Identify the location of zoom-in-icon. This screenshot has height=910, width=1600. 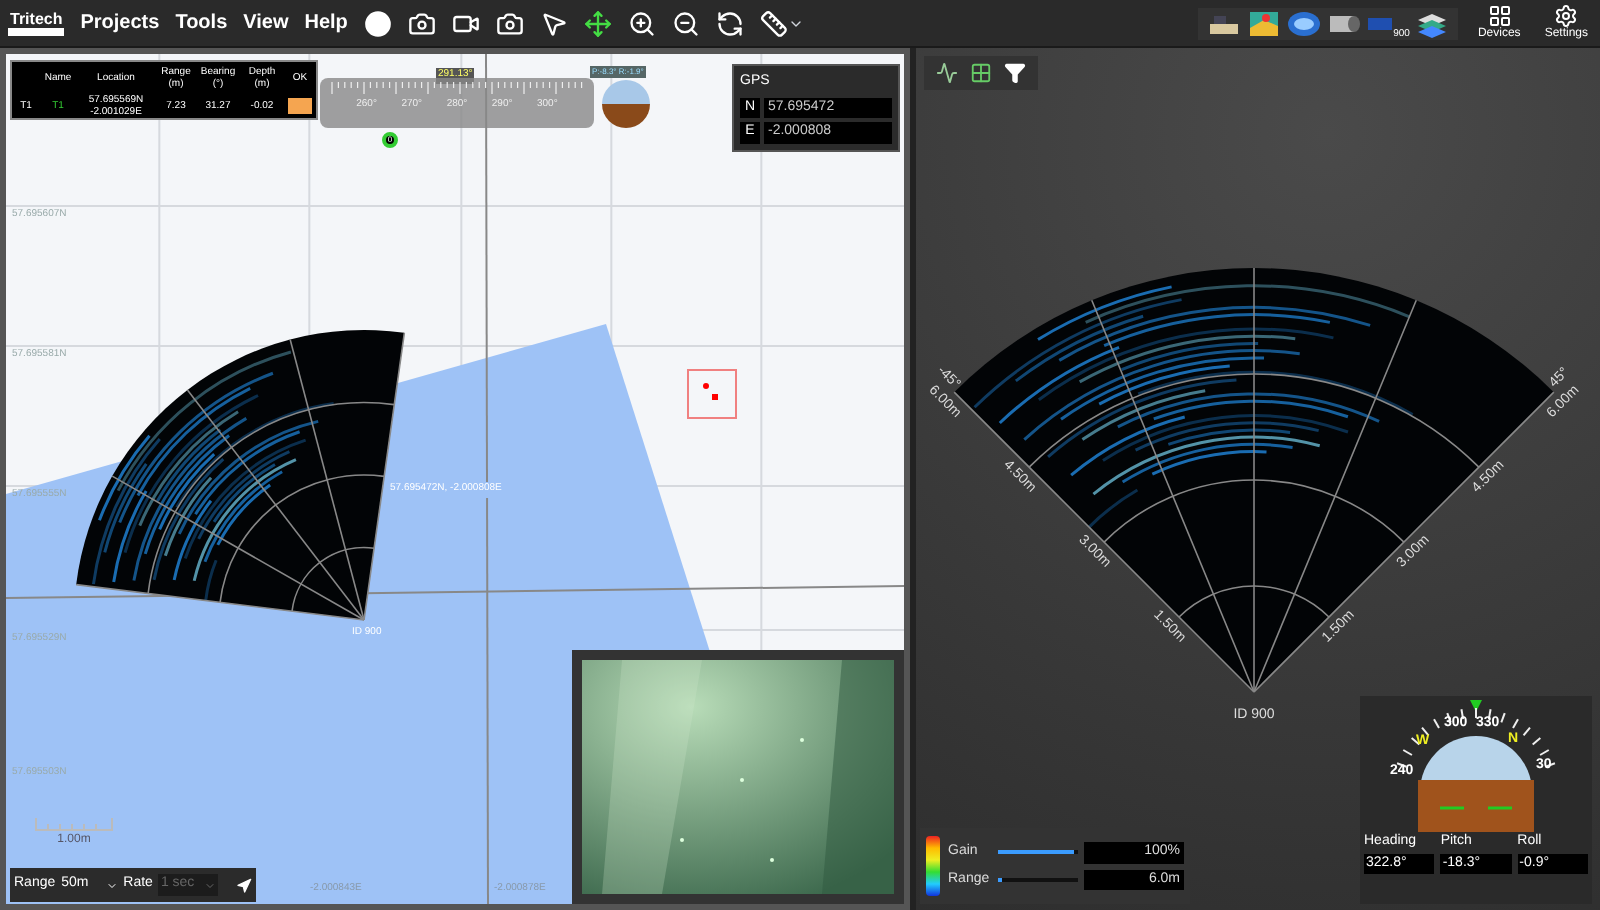
(641, 23).